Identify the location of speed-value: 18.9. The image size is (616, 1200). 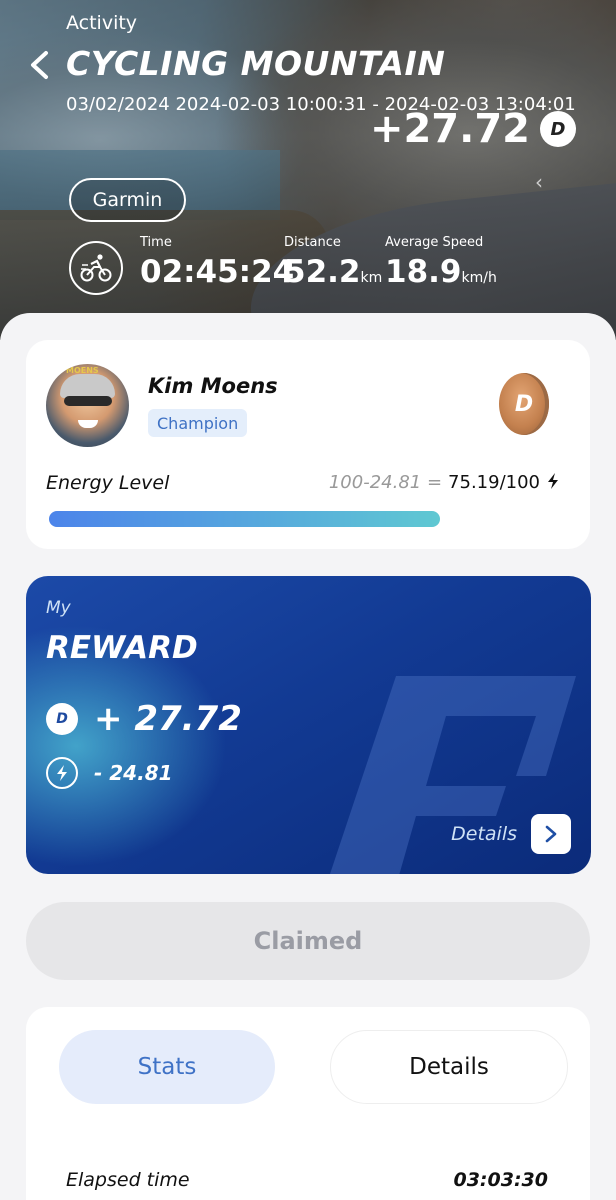
(423, 272).